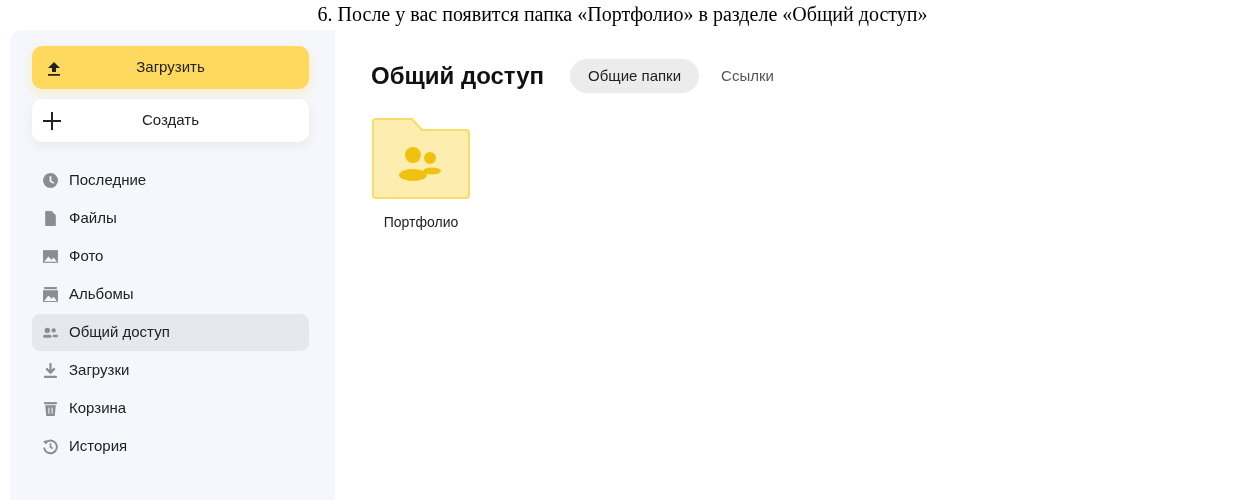 This screenshot has height=500, width=1245. Describe the element at coordinates (170, 180) in the screenshot. I see `sidebar-item: Последние` at that location.